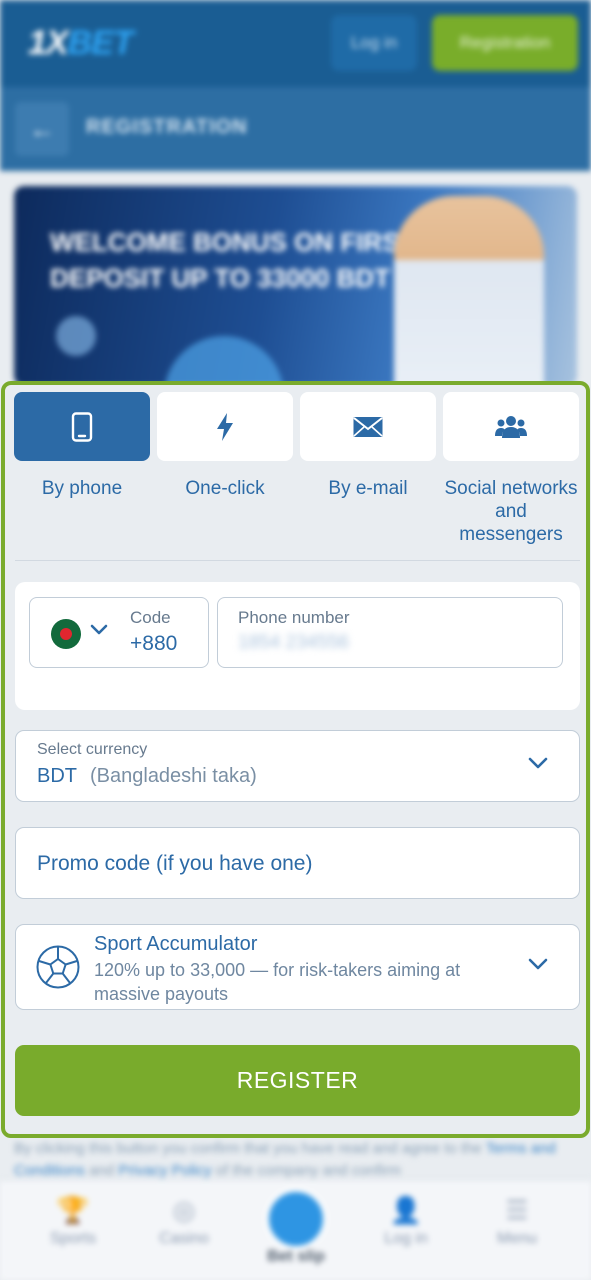 Image resolution: width=591 pixels, height=1280 pixels. What do you see at coordinates (150, 617) in the screenshot?
I see `code-label: Code` at bounding box center [150, 617].